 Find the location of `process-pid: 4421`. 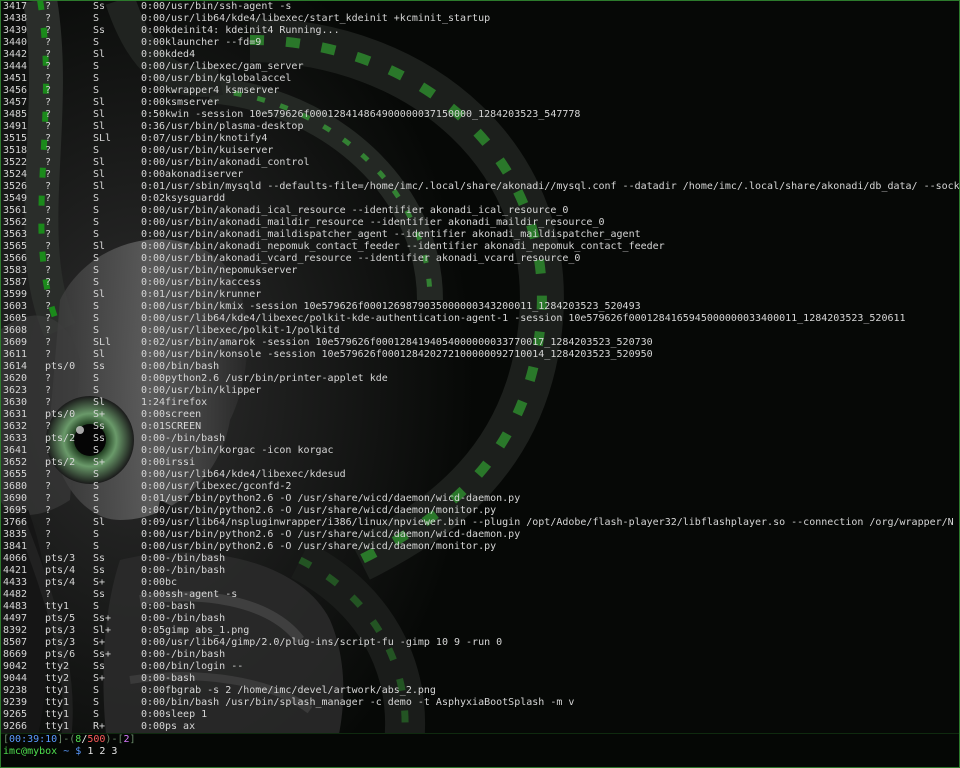

process-pid: 4421 is located at coordinates (15, 570).